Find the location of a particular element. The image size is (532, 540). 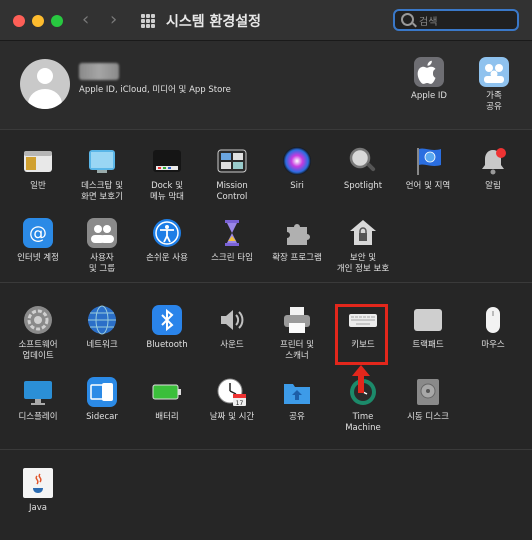

pref-printers: 프린터 및 스캐너 is located at coordinates (297, 333).